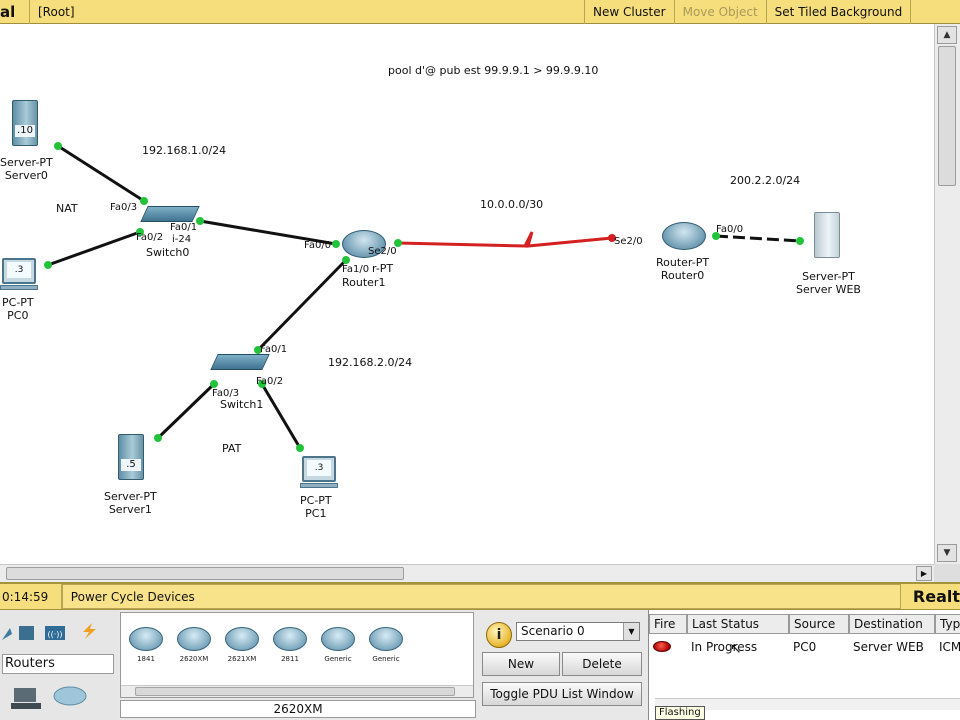  I want to click on realtime-status-bar: 0:14:59 Power Cycle Devices Realt, so click(480, 596).